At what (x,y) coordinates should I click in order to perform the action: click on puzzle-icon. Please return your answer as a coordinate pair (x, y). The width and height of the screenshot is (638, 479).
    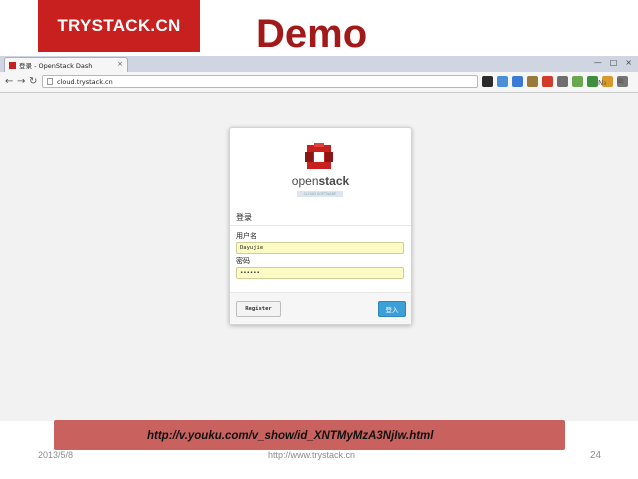
    Looking at the image, I should click on (532, 81).